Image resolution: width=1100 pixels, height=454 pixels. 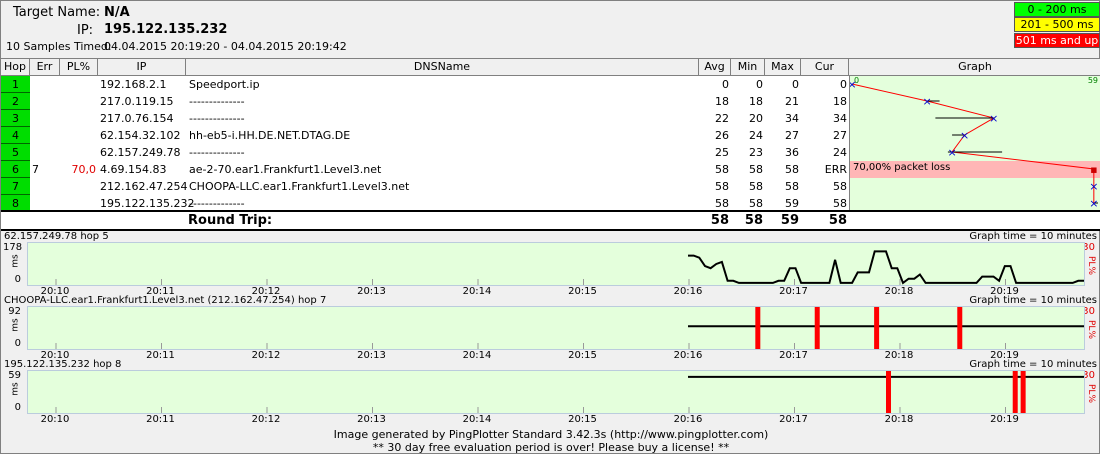 I want to click on hop-min: 0, so click(x=759, y=84).